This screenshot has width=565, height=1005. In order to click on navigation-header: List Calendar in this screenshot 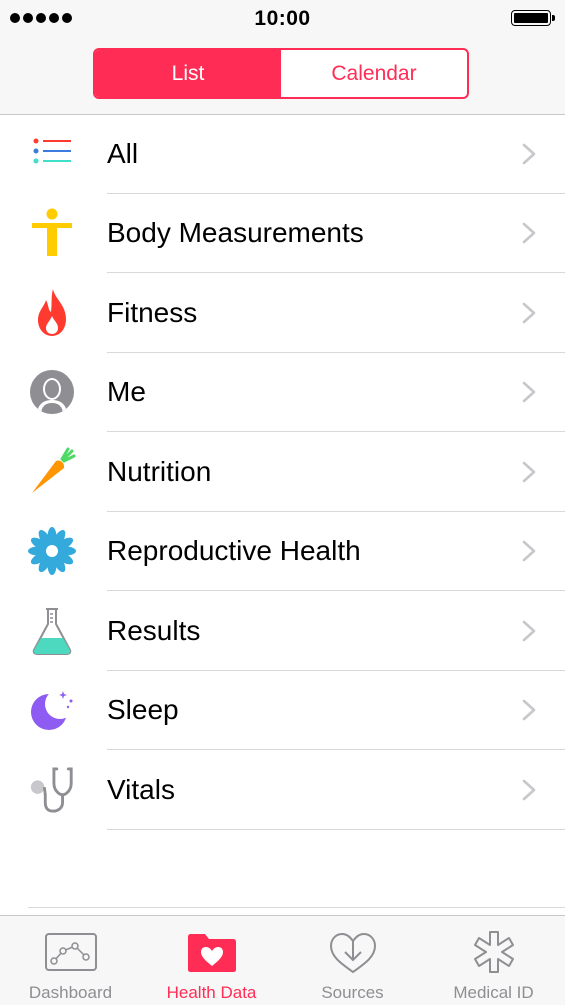, I will do `click(282, 75)`.